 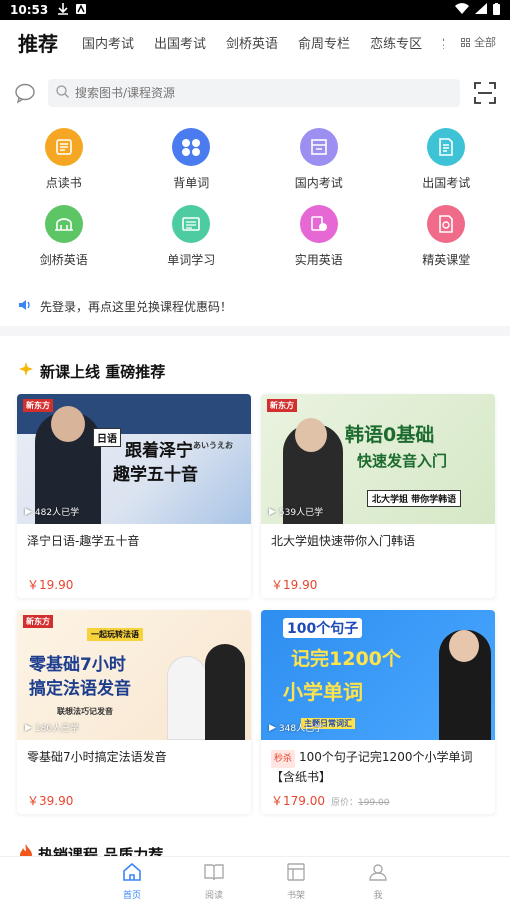 What do you see at coordinates (438, 42) in the screenshot?
I see `tab-practical-english: 实用英语` at bounding box center [438, 42].